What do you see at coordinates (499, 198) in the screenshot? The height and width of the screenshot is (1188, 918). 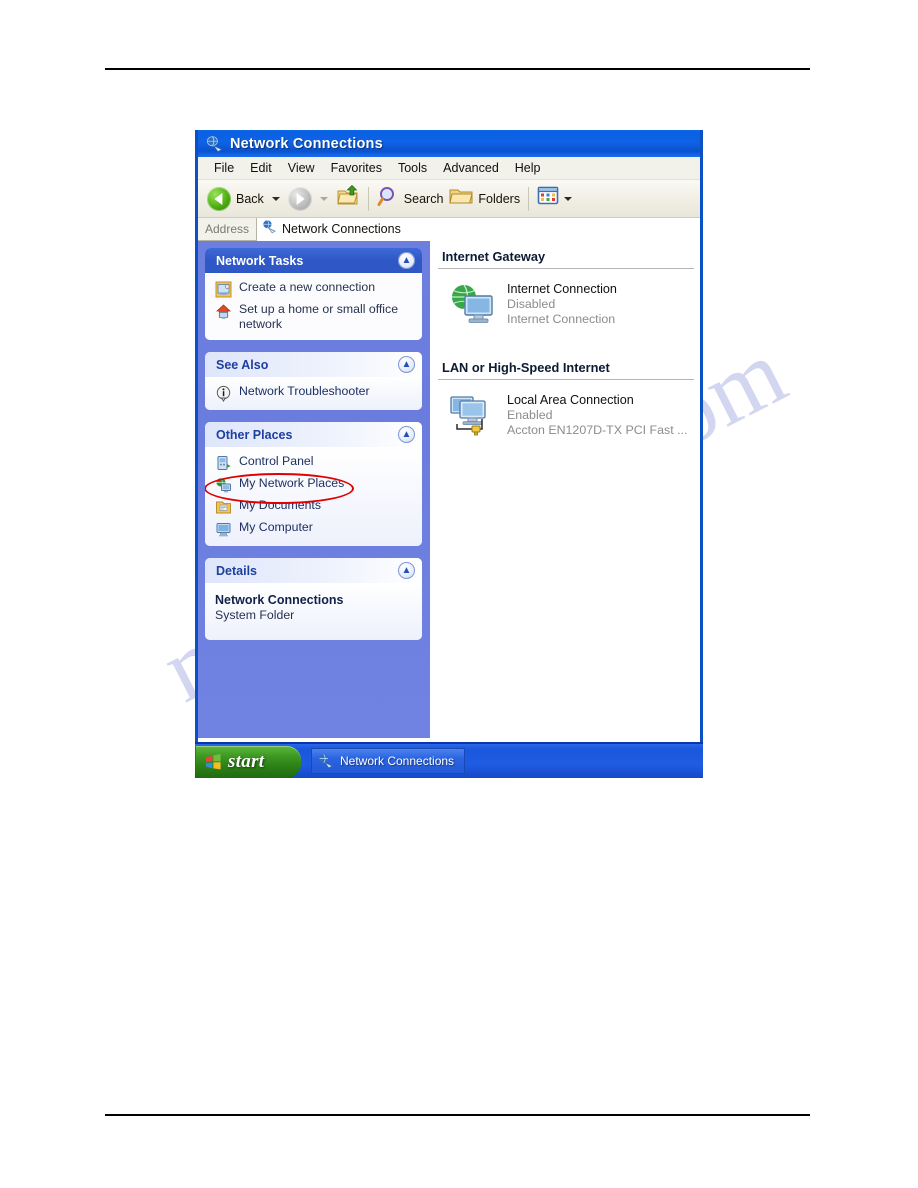 I see `folders-button-label: Folders` at bounding box center [499, 198].